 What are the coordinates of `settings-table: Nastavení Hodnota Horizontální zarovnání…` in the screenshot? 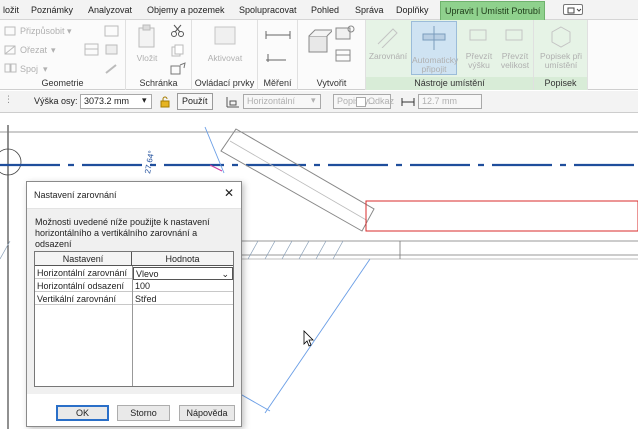 It's located at (134, 319).